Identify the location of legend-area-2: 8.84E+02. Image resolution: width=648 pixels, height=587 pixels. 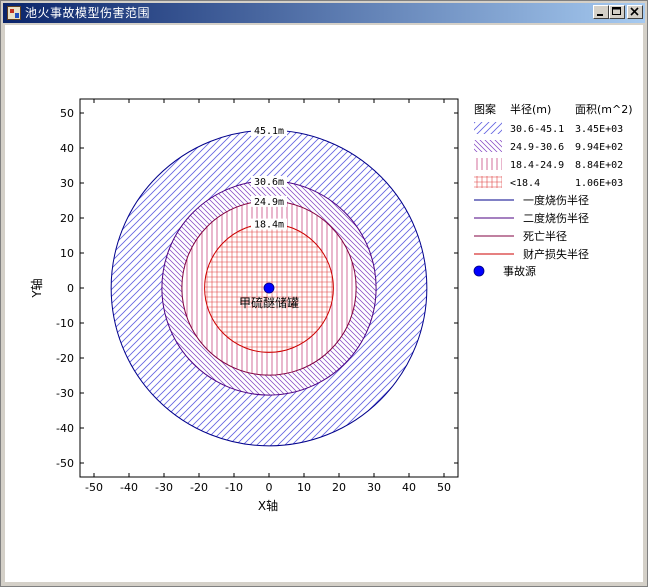
(599, 165).